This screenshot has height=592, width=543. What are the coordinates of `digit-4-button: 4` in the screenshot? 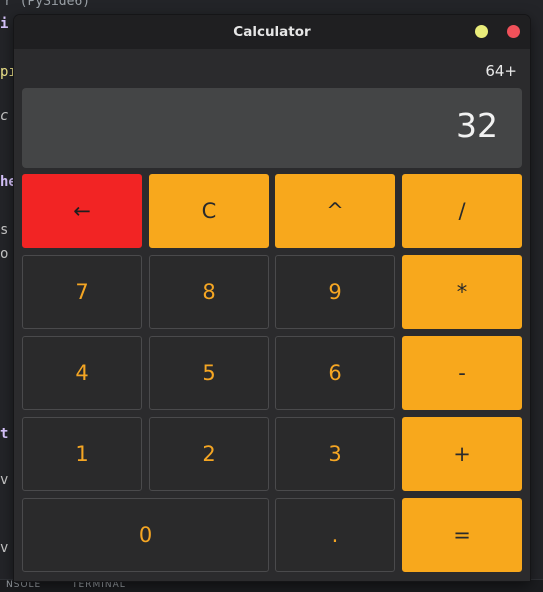 It's located at (82, 373).